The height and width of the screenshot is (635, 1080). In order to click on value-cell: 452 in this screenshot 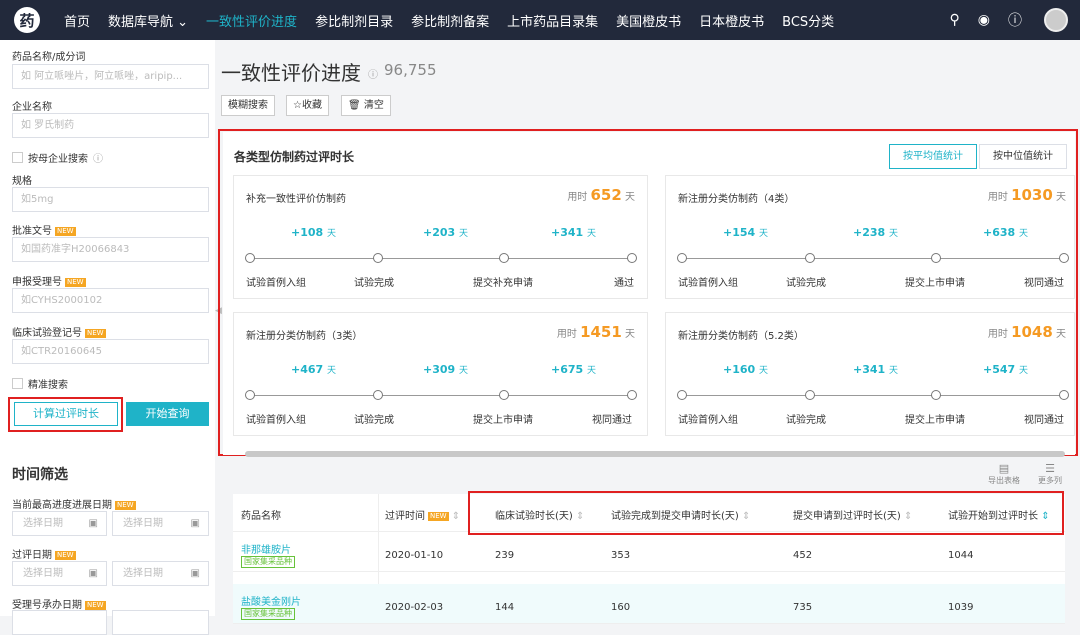, I will do `click(803, 555)`.